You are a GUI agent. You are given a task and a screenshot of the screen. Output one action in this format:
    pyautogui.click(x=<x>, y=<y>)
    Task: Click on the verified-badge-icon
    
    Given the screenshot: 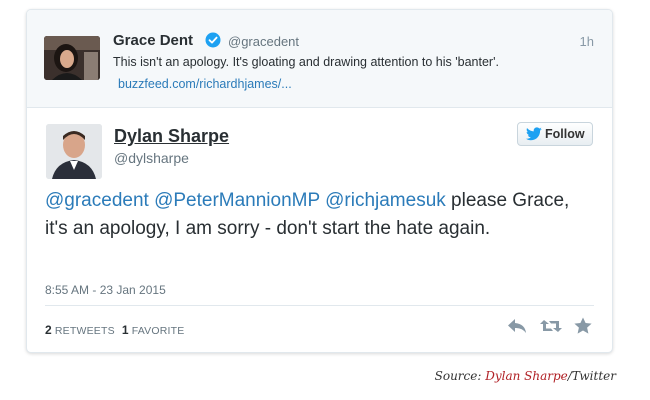 What is the action you would take?
    pyautogui.click(x=213, y=40)
    